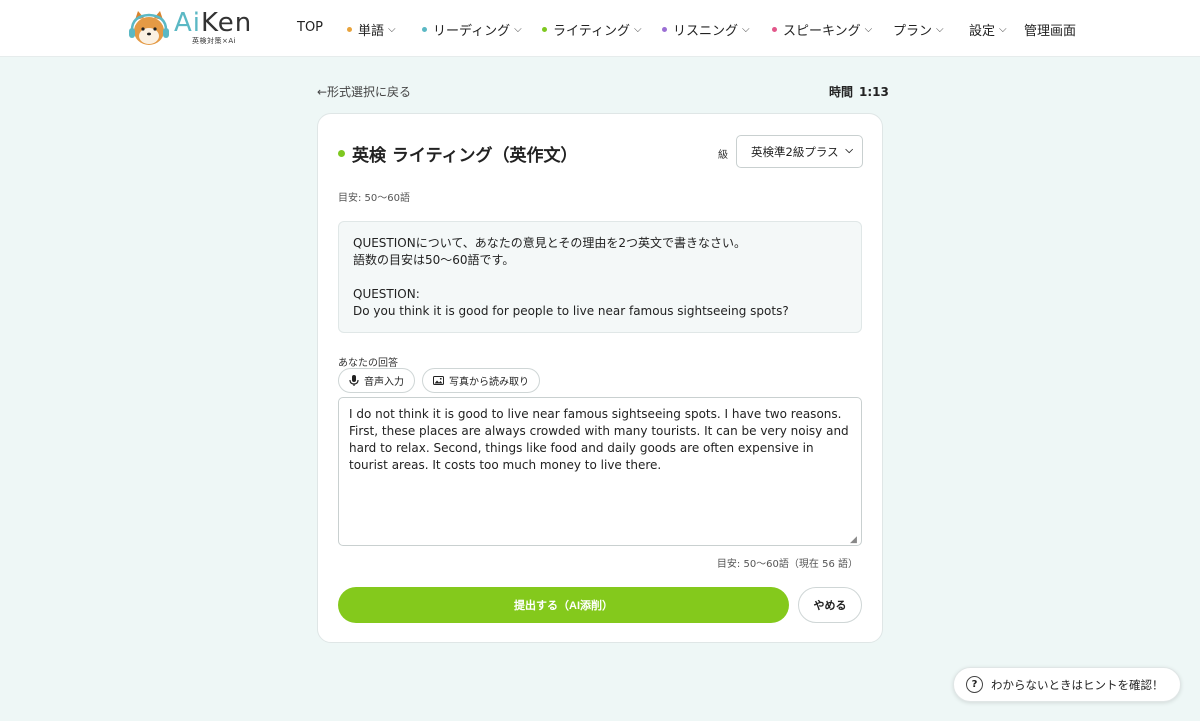 This screenshot has height=721, width=1200. What do you see at coordinates (149, 28) in the screenshot?
I see `shiba-mascot-icon` at bounding box center [149, 28].